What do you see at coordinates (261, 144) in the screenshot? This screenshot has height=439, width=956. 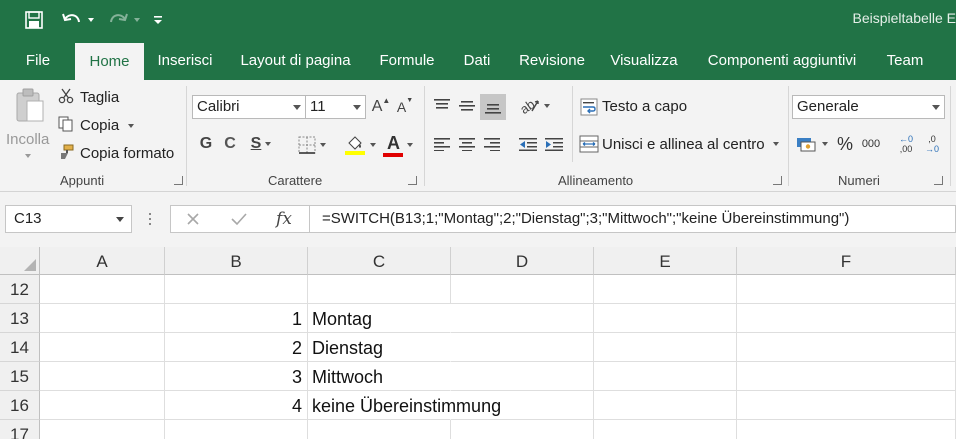 I see `underline-button: S` at bounding box center [261, 144].